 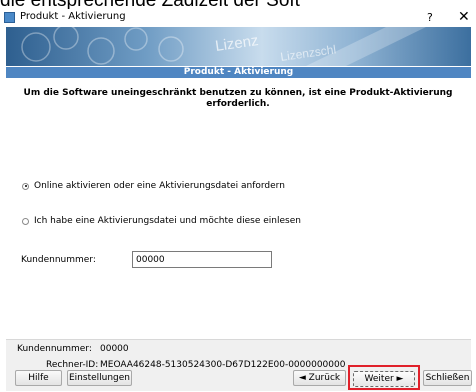 What do you see at coordinates (58, 260) in the screenshot?
I see `customer-number-label: Kundennummer:` at bounding box center [58, 260].